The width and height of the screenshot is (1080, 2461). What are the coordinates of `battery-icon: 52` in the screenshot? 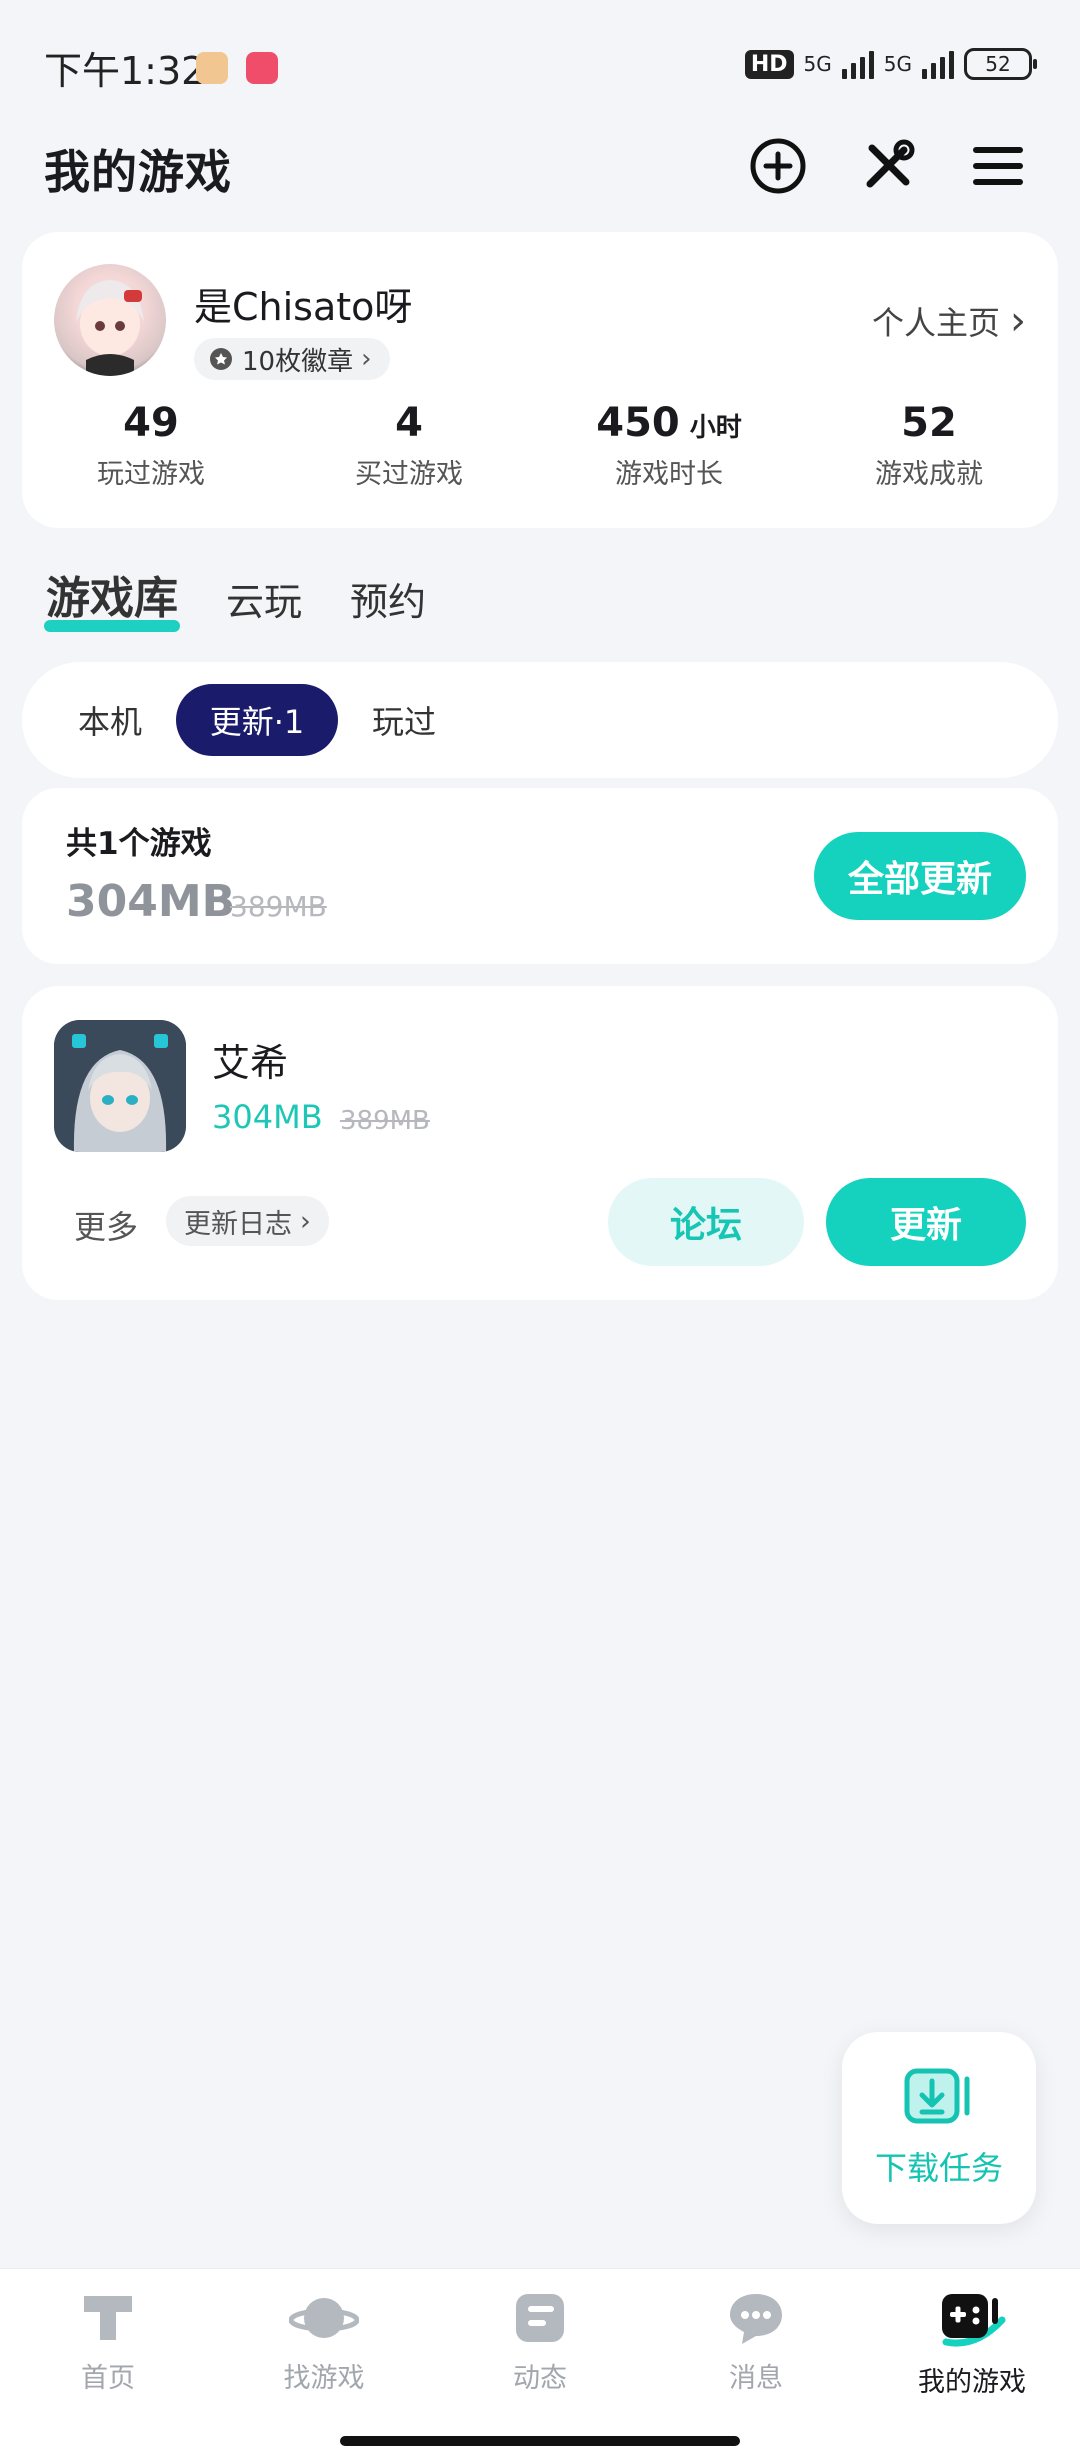 It's located at (1000, 64).